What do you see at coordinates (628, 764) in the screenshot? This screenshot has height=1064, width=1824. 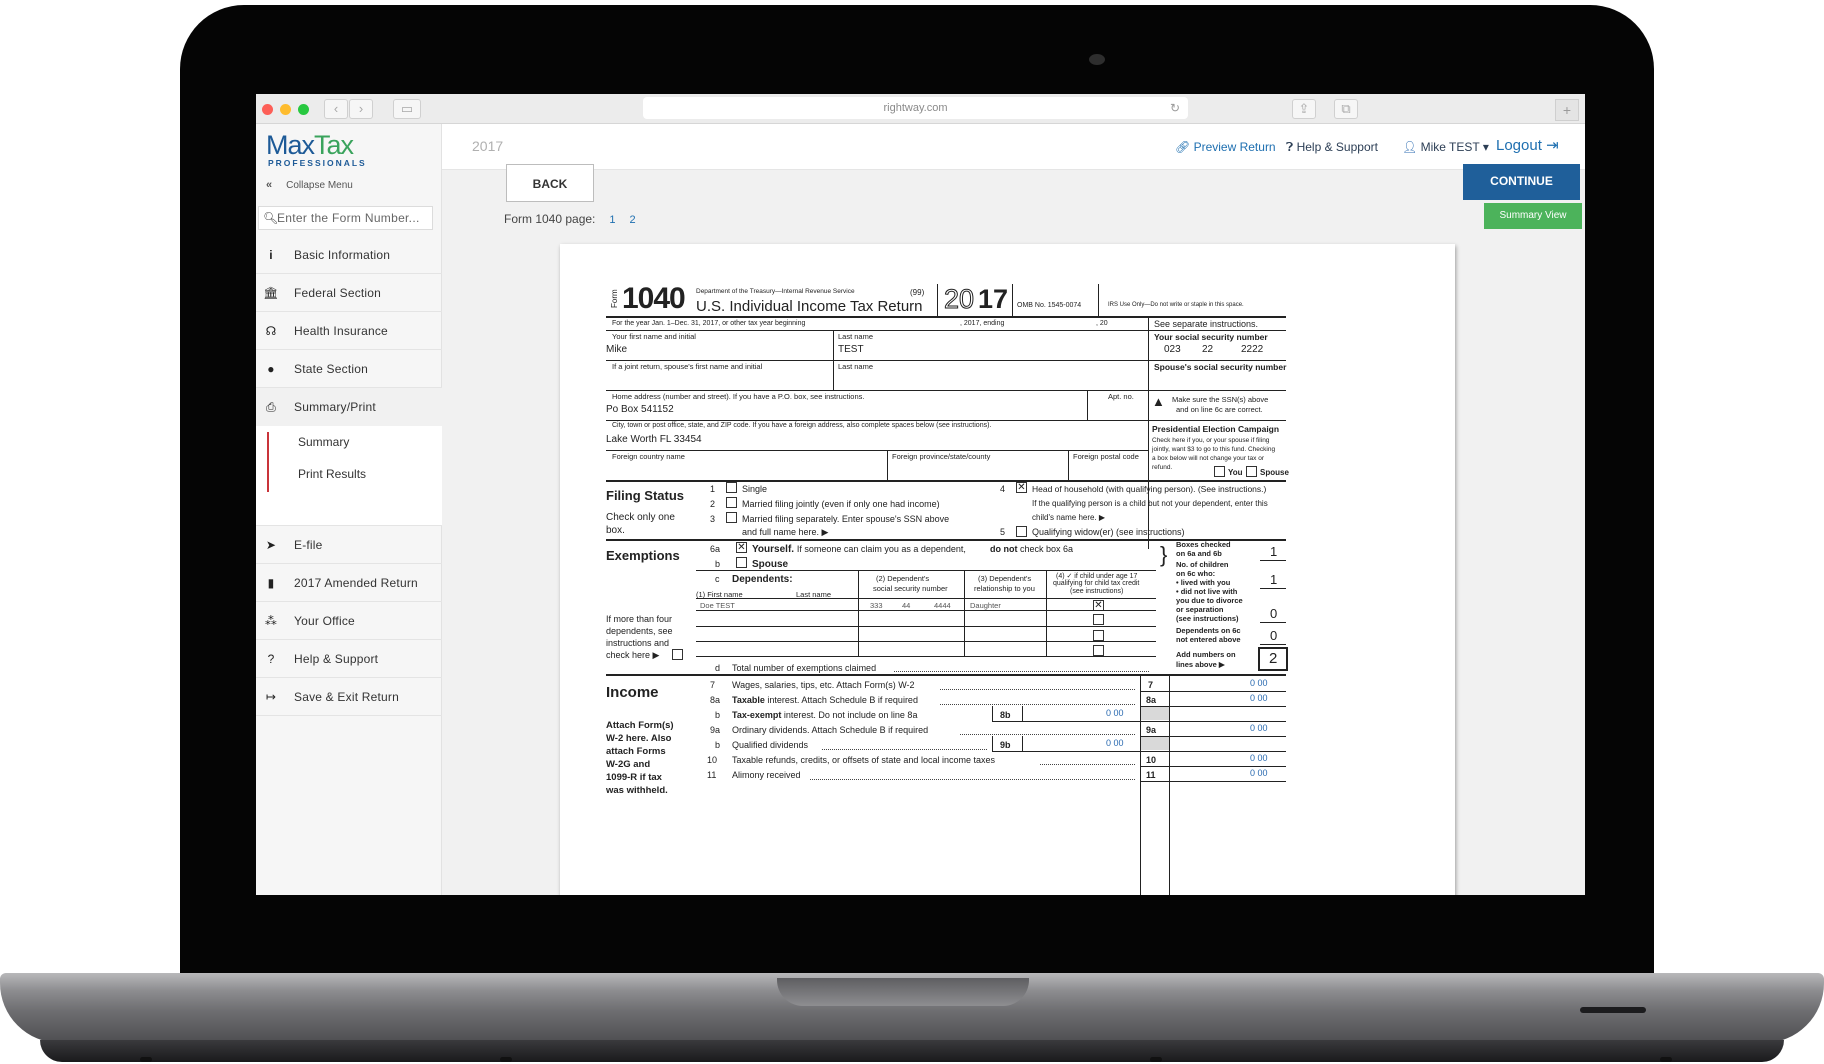 I see `income-note: W-2G and` at bounding box center [628, 764].